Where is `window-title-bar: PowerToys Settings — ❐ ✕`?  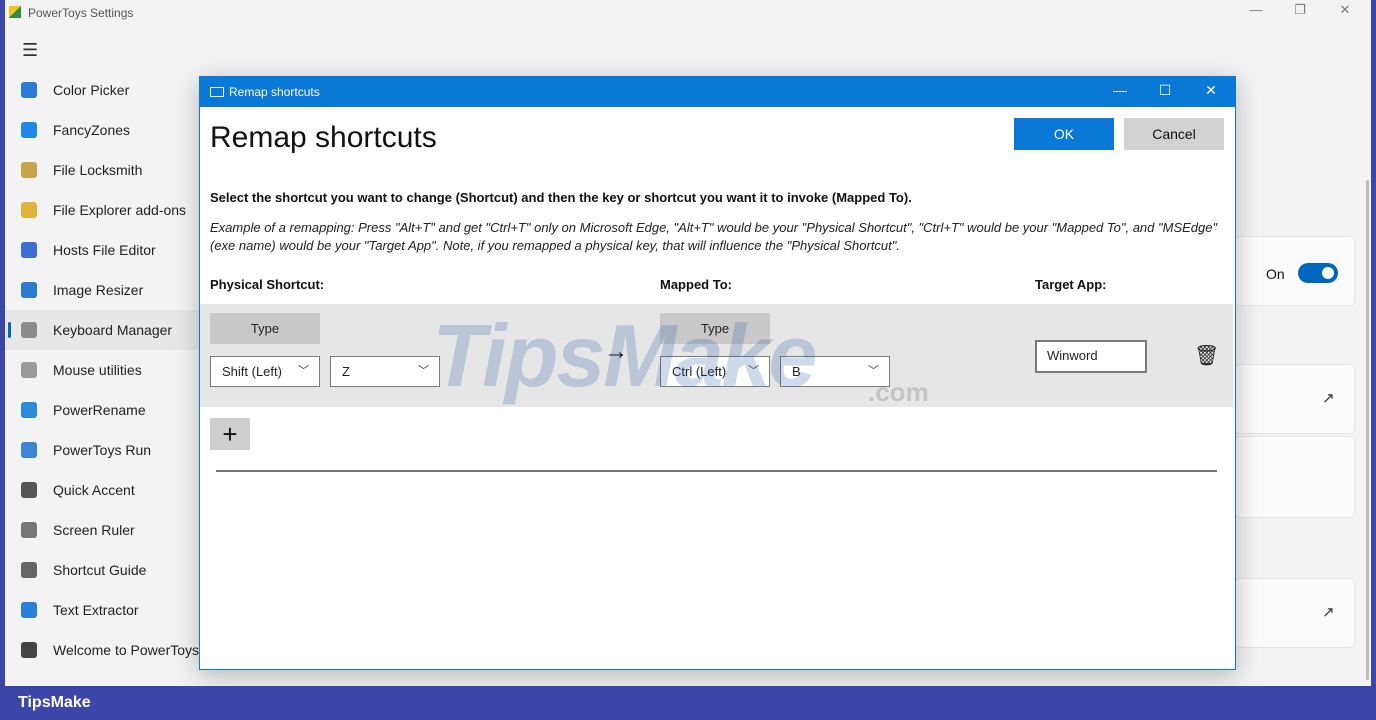
window-title-bar: PowerToys Settings — ❐ ✕ is located at coordinates (688, 12).